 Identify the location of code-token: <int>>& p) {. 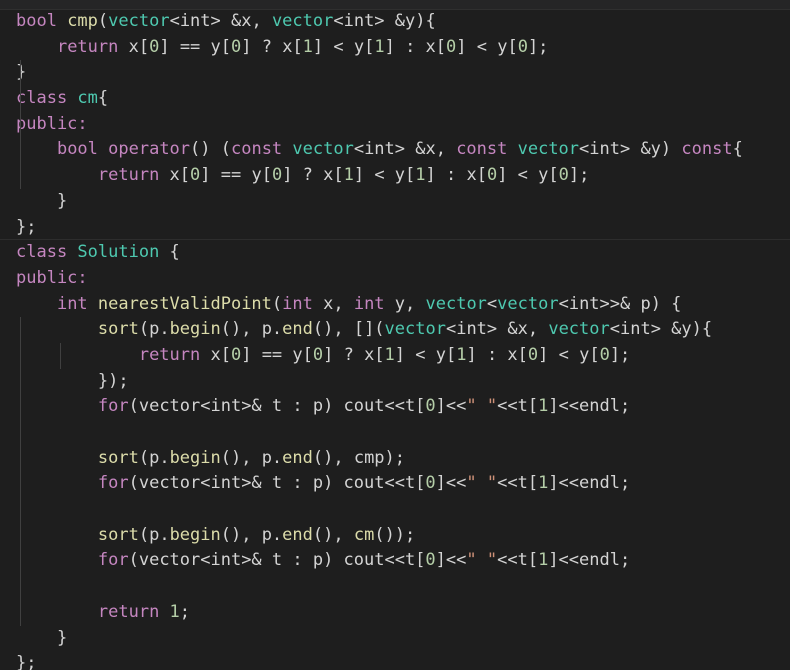
(620, 303).